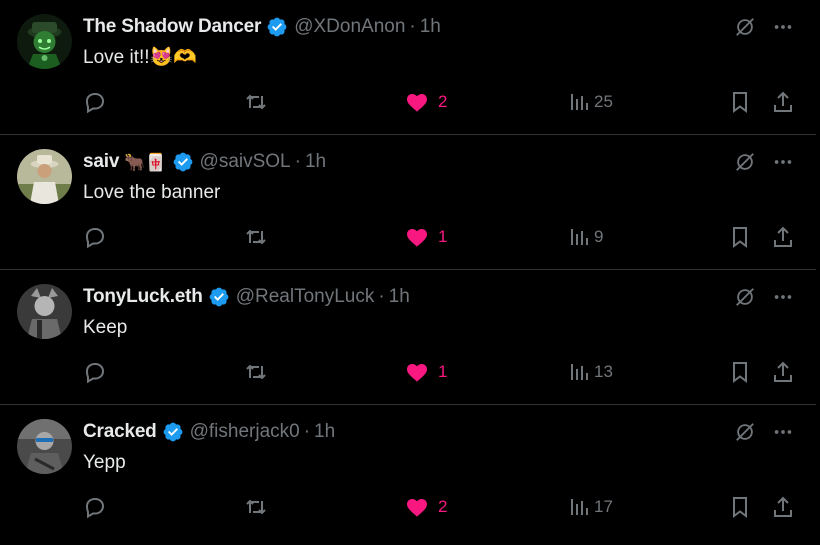 This screenshot has height=545, width=820. I want to click on reply-text: Love it!!😻🫶, so click(140, 57).